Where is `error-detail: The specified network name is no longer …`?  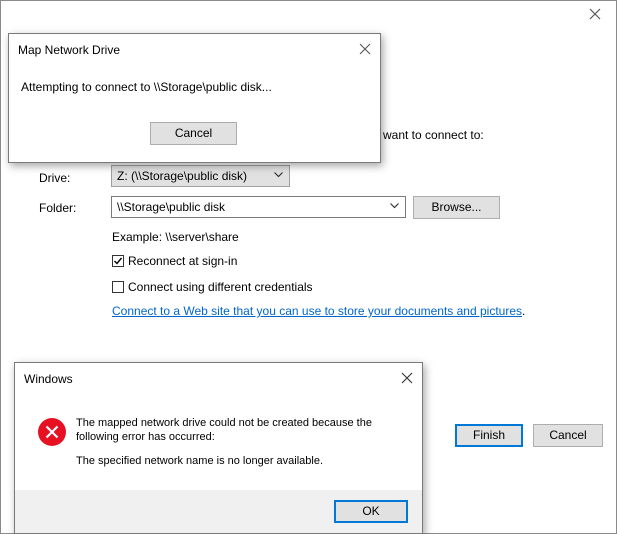
error-detail: The specified network name is no longer … is located at coordinates (200, 461).